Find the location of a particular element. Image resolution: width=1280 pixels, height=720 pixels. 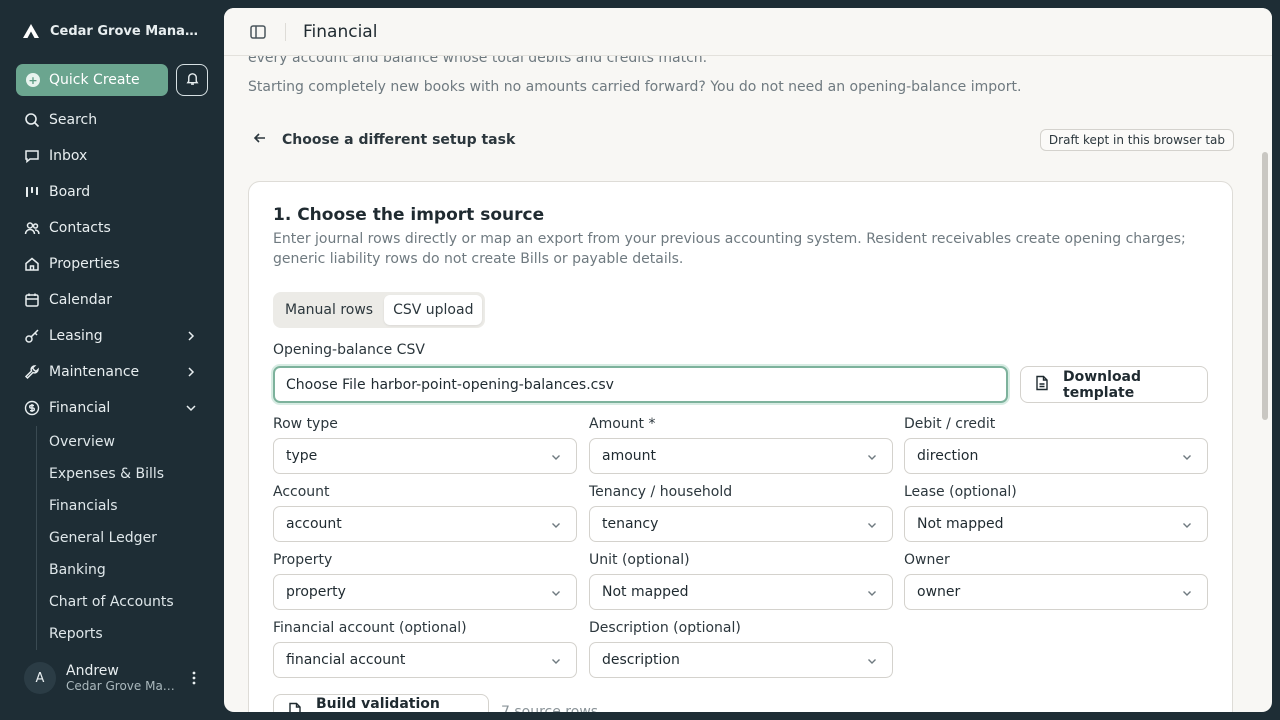

plus-icon: + is located at coordinates (33, 80).